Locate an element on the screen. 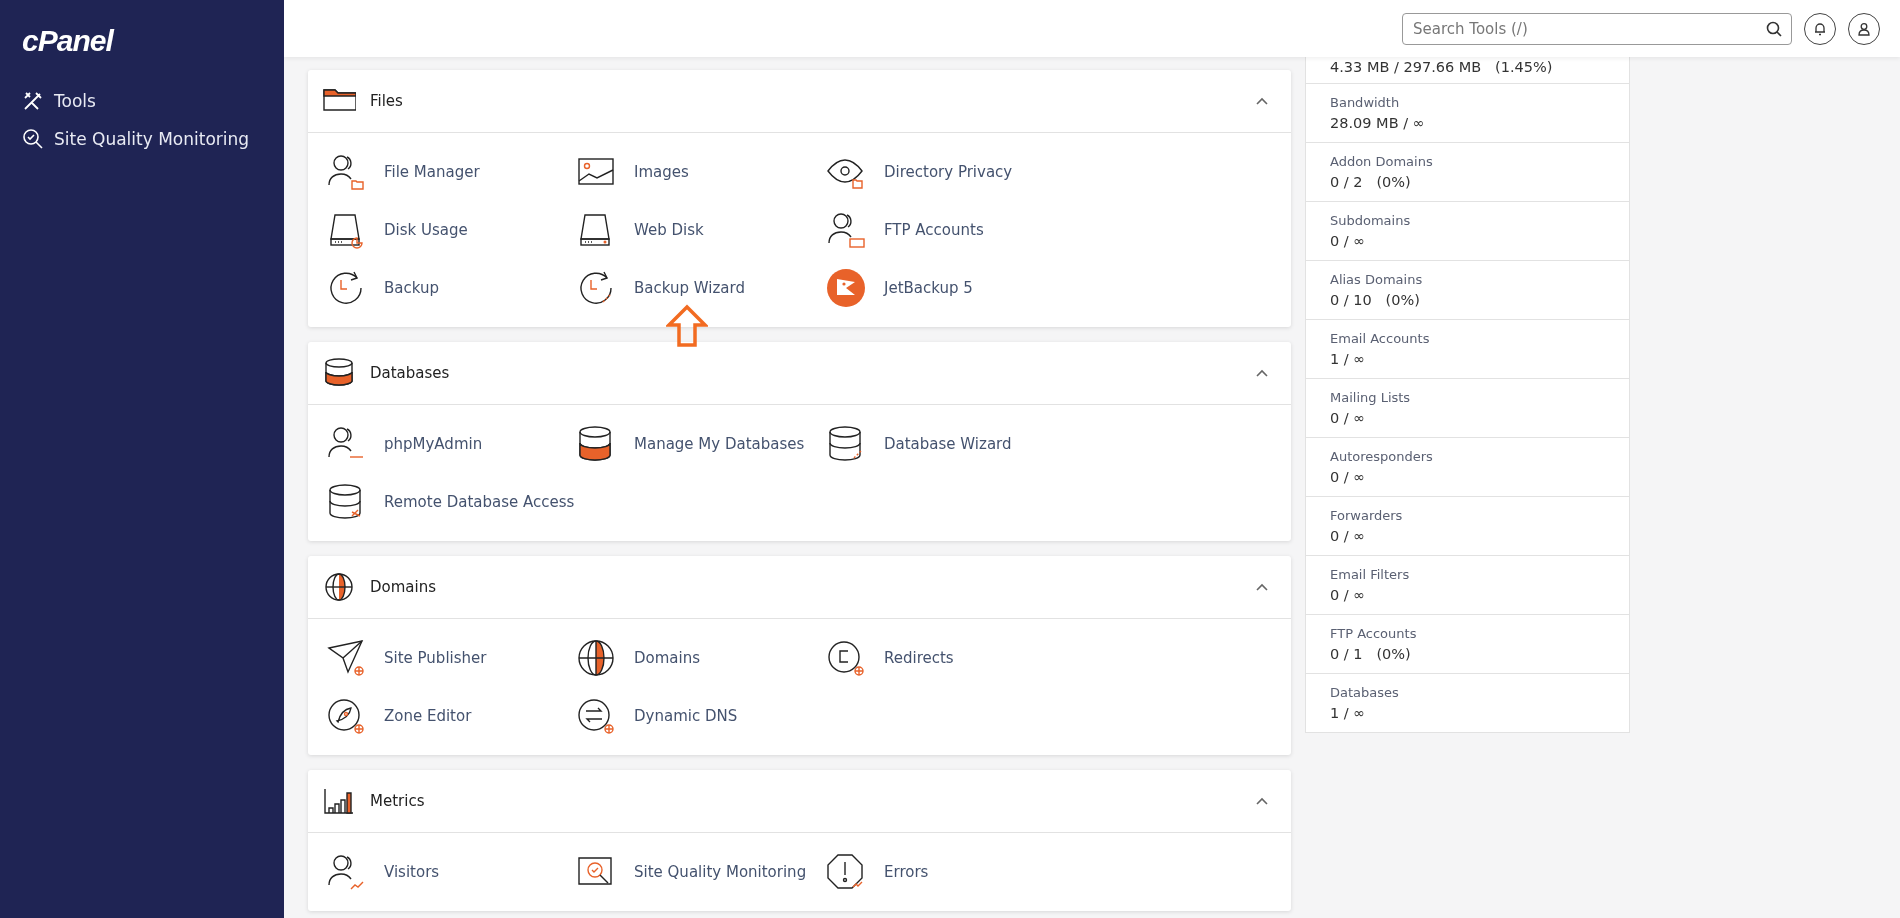  rocket-icon is located at coordinates (346, 716).